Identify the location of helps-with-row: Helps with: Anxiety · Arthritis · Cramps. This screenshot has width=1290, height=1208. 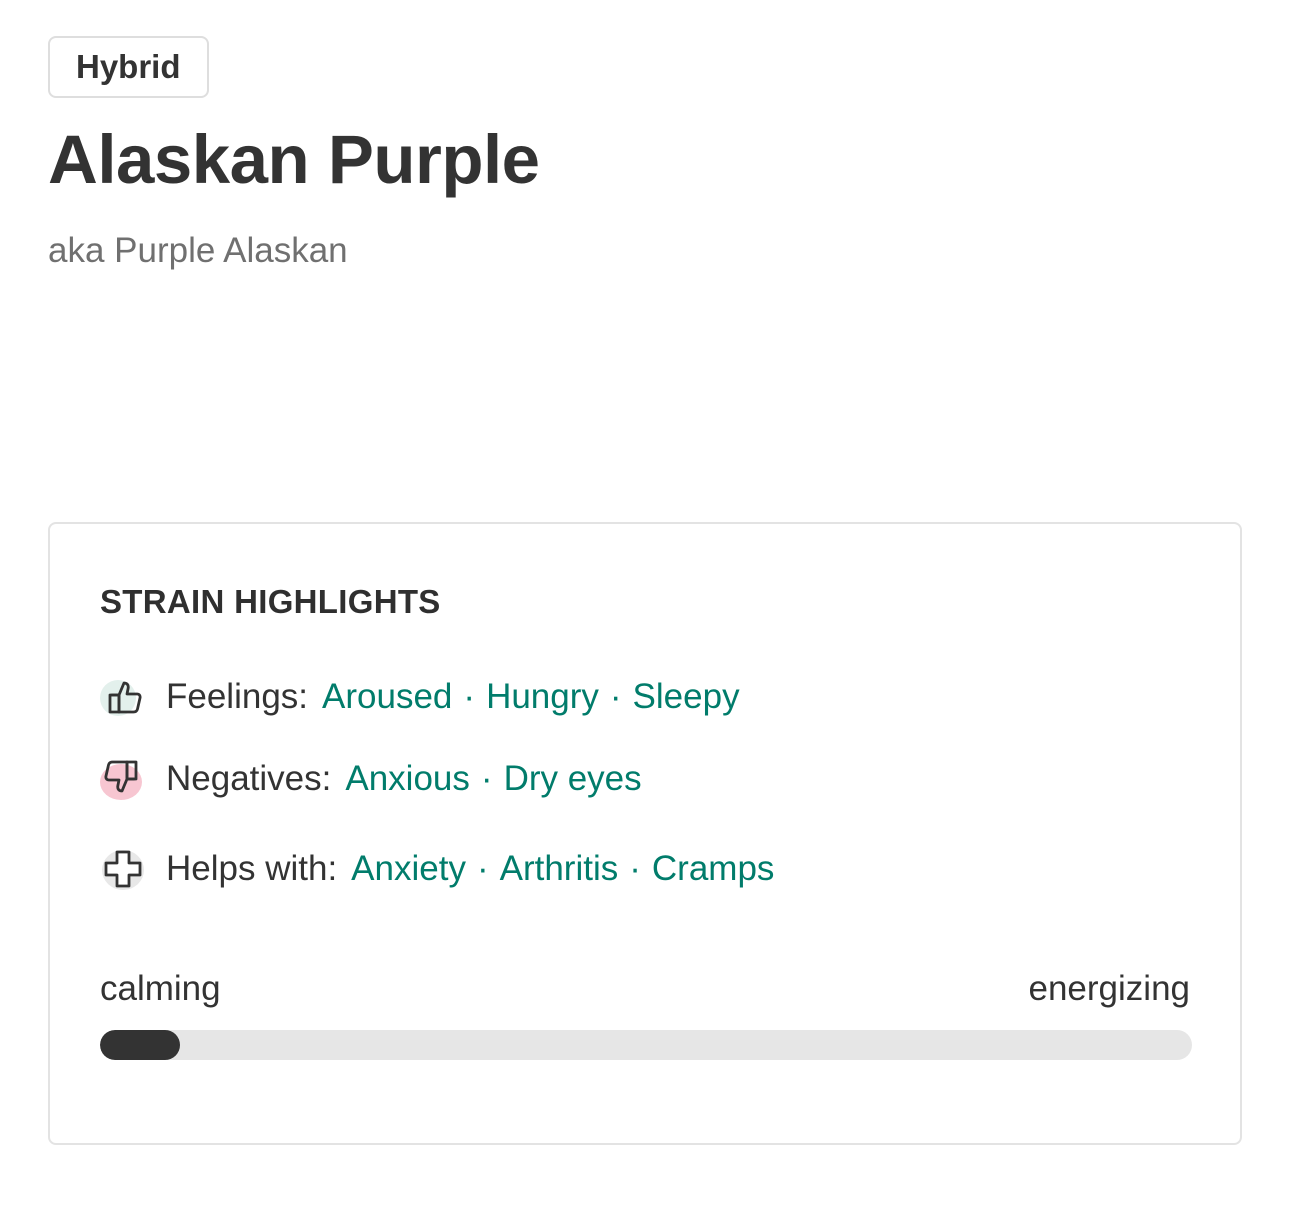
(437, 869).